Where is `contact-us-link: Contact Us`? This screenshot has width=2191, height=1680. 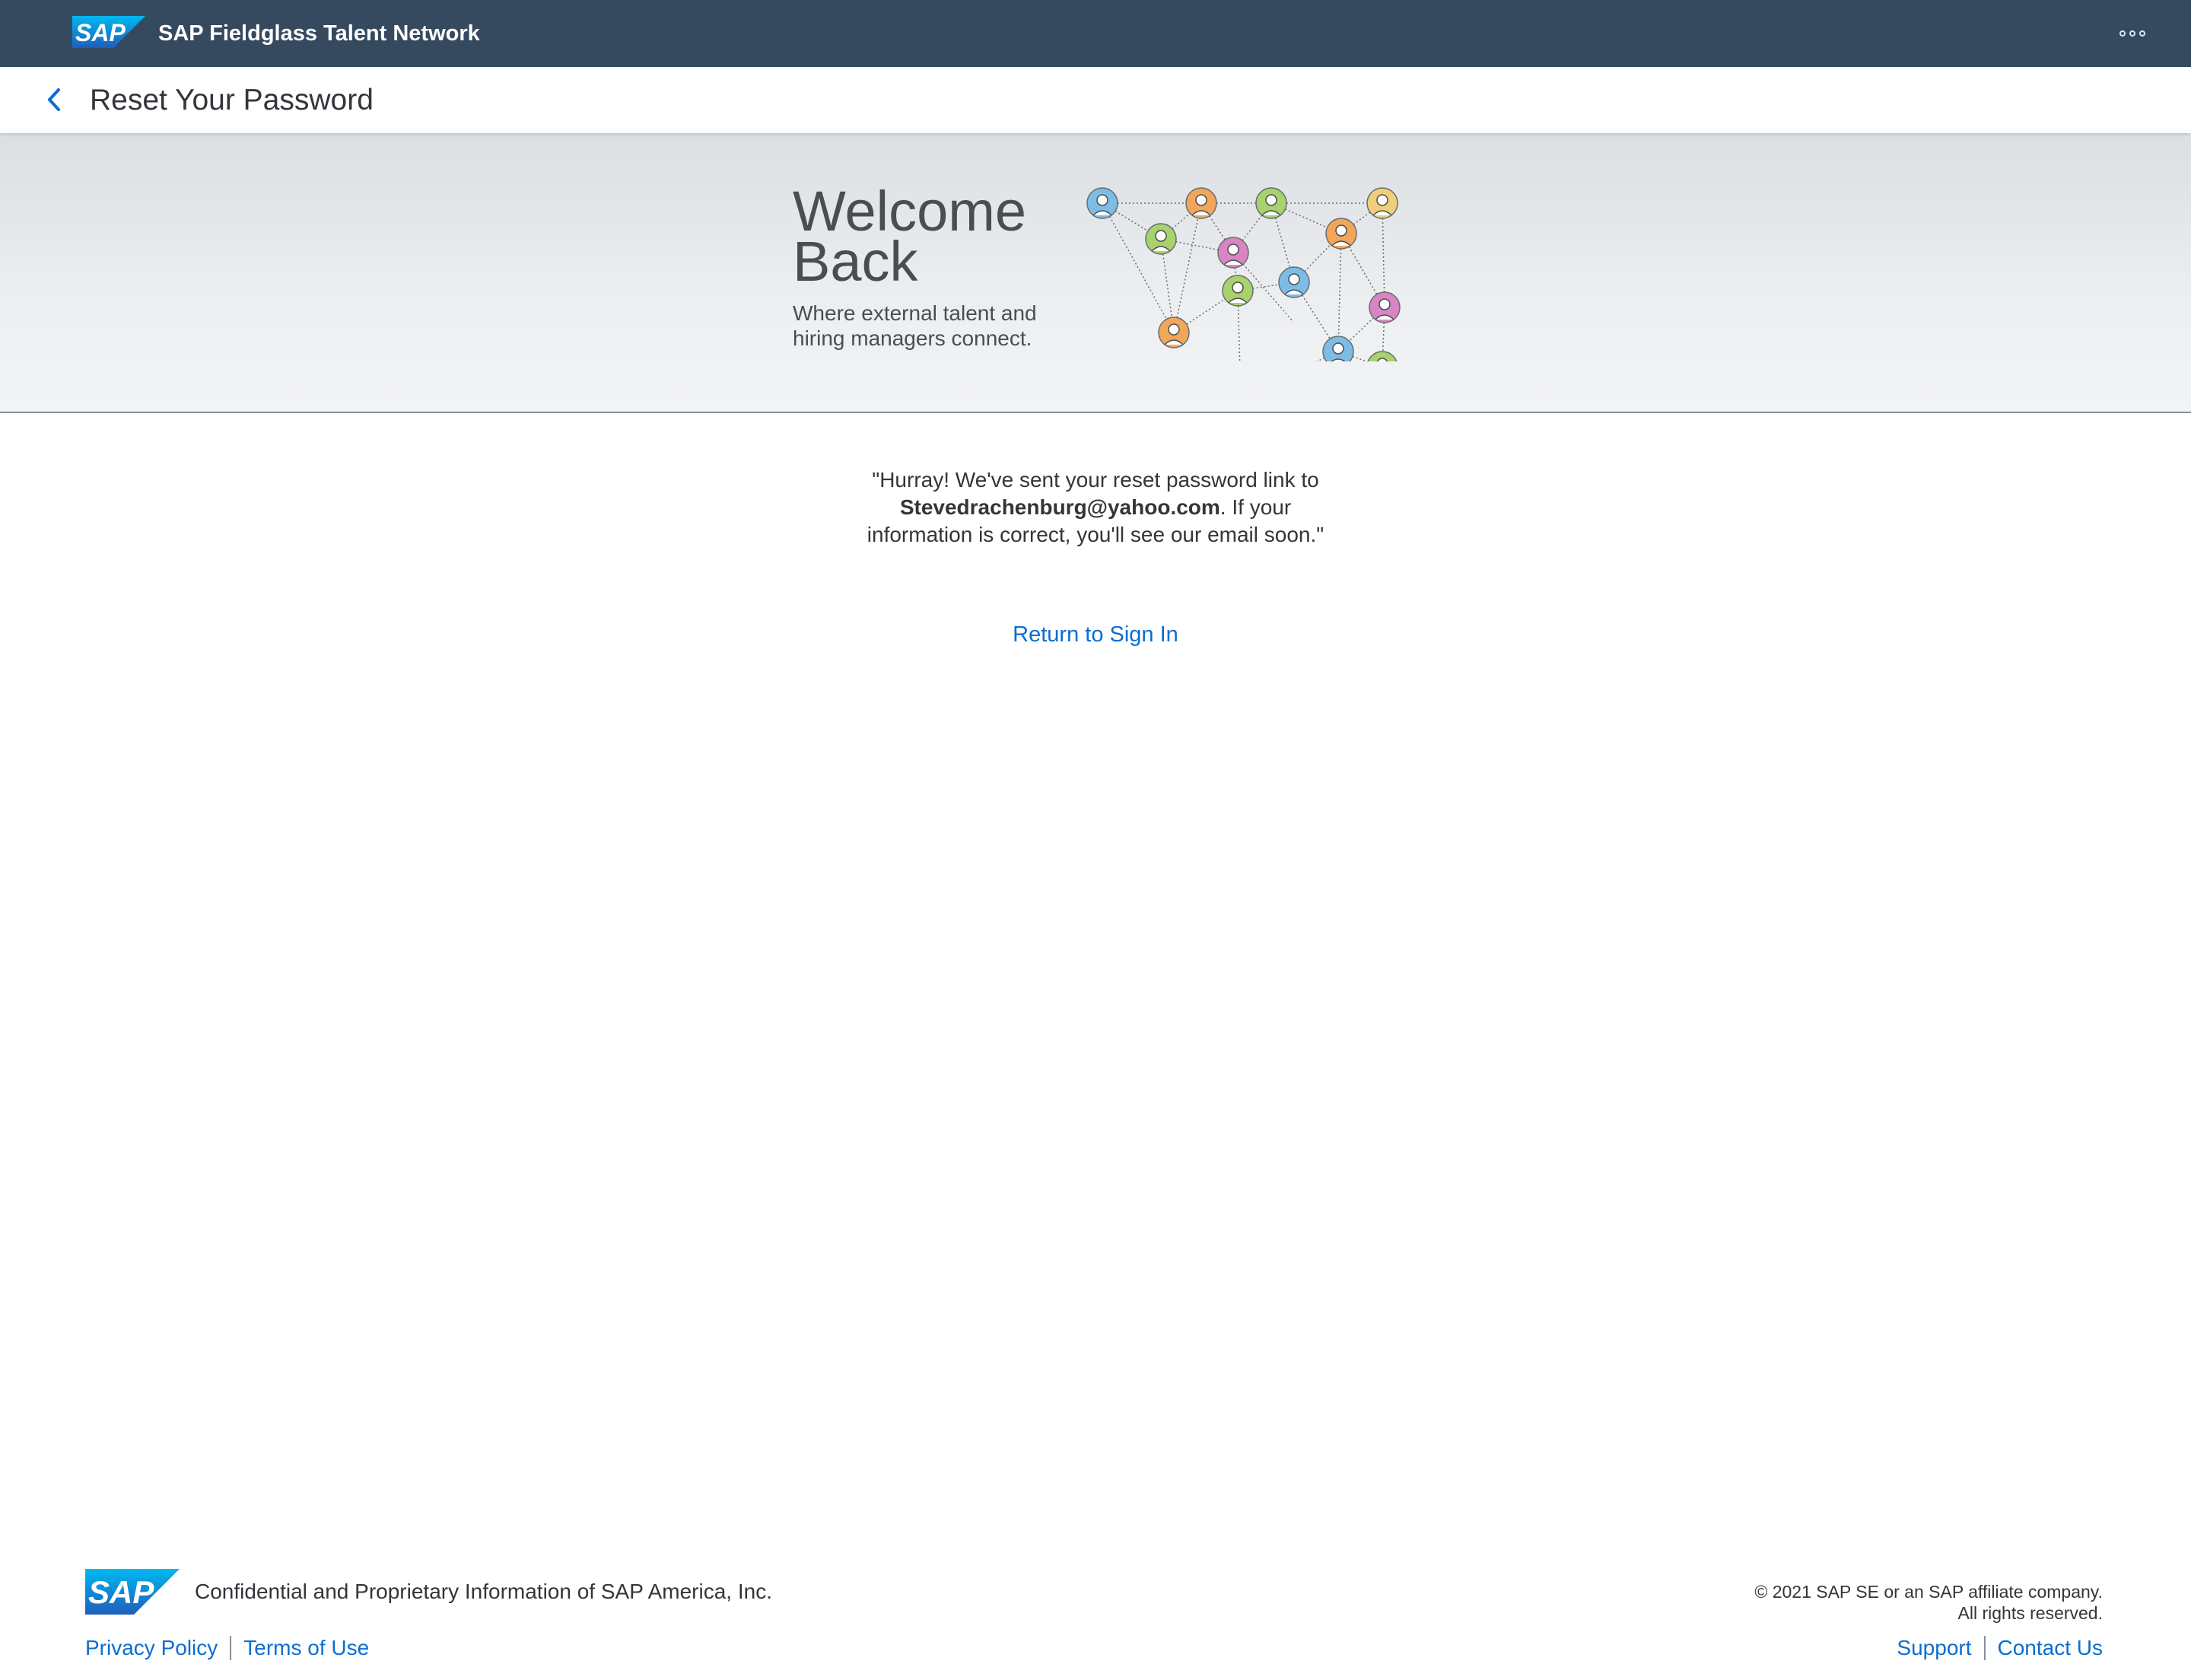 contact-us-link: Contact Us is located at coordinates (2051, 1648).